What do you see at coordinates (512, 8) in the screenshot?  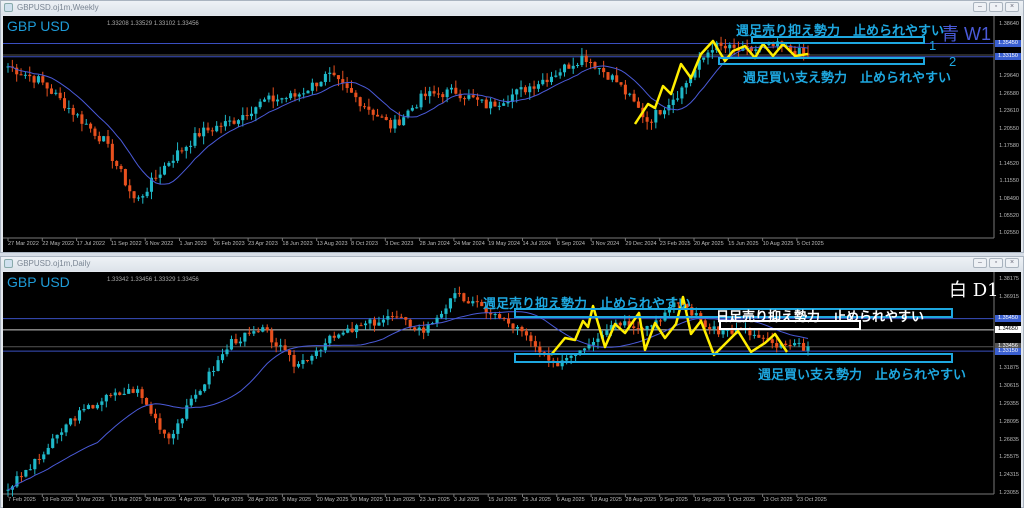 I see `weekly-title-bar: GBPUSD.oj1m,Weekly – ▫ ×` at bounding box center [512, 8].